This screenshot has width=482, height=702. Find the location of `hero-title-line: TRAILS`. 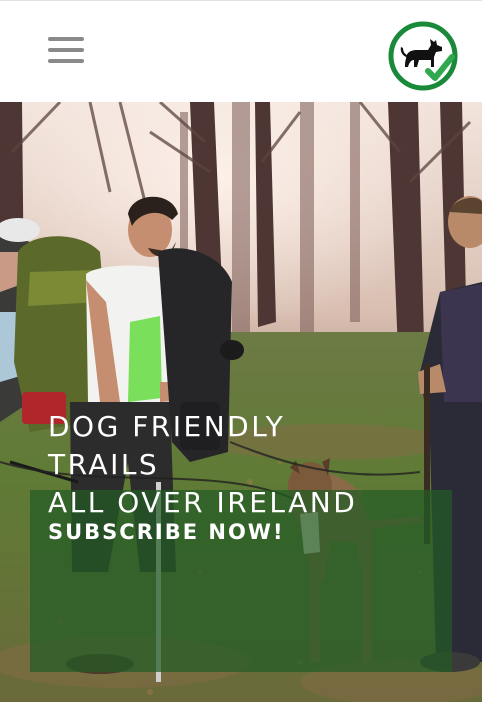

hero-title-line: TRAILS is located at coordinates (104, 464).